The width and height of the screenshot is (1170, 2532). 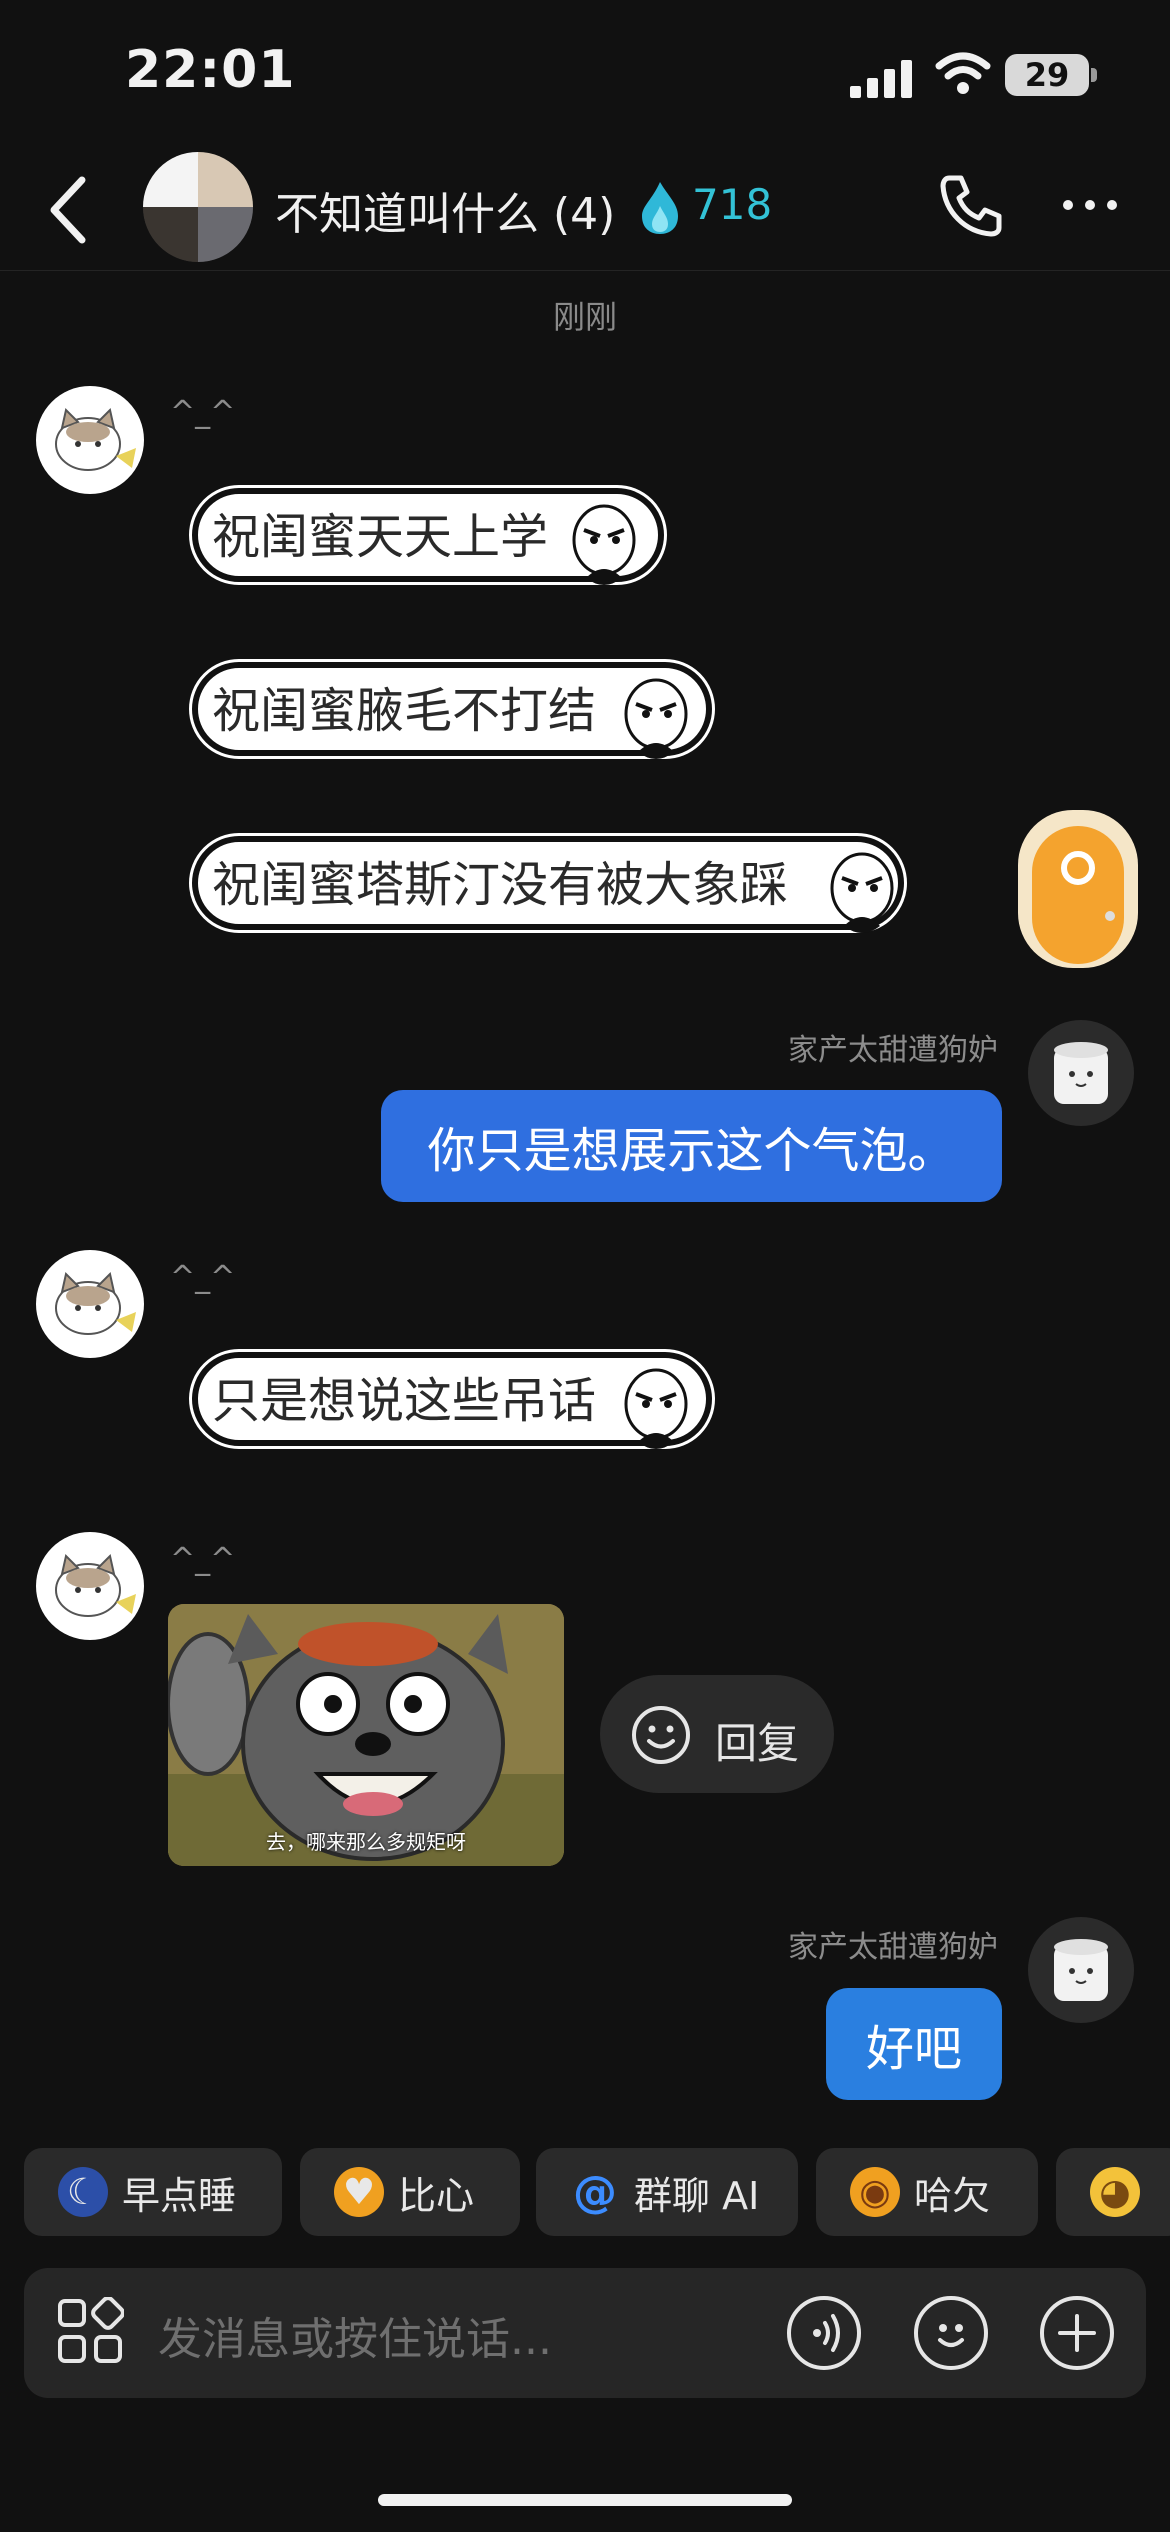 I want to click on outgoing-message: 好吧, so click(x=914, y=2044).